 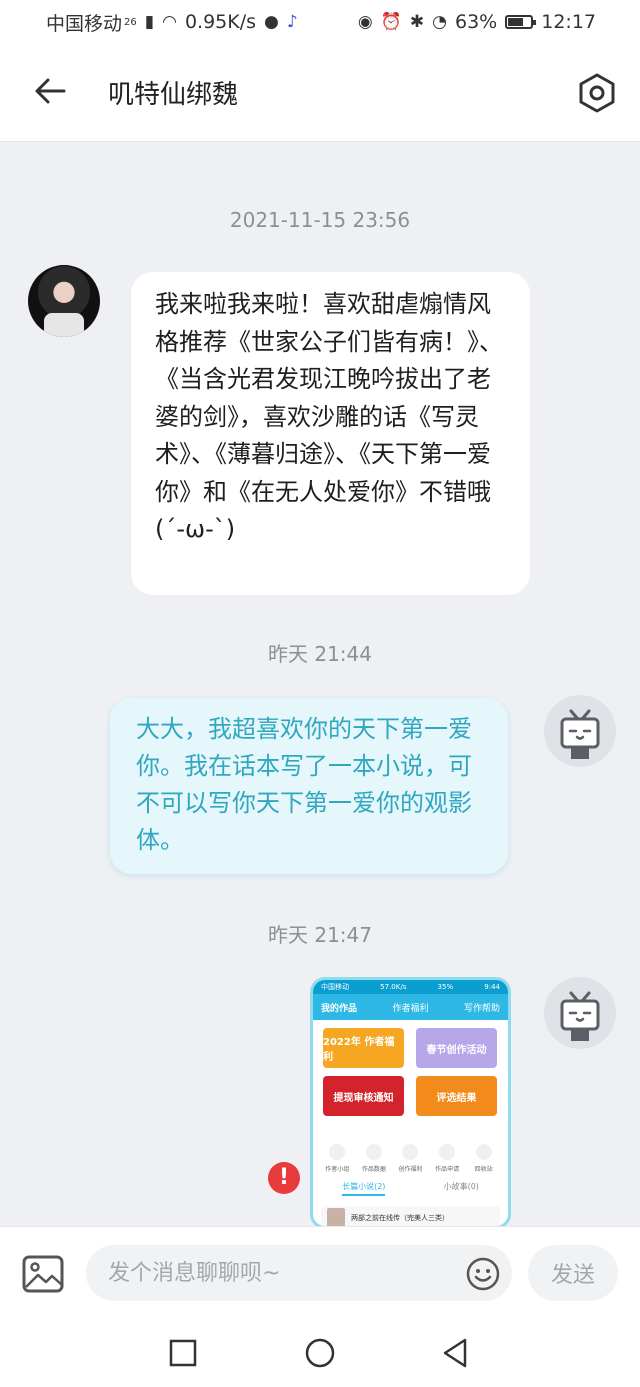 What do you see at coordinates (374, 1158) in the screenshot?
I see `preview-icon: 作品数据` at bounding box center [374, 1158].